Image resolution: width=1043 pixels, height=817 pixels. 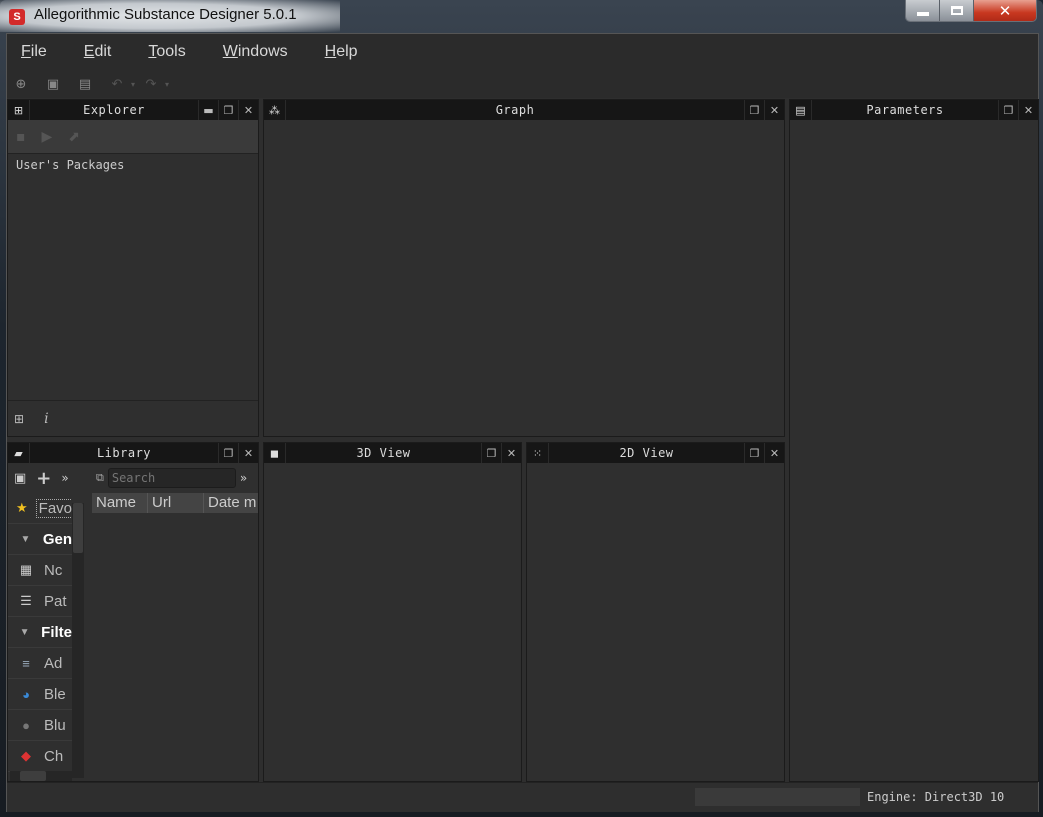 What do you see at coordinates (53, 508) in the screenshot?
I see `library-item-label: Favo` at bounding box center [53, 508].